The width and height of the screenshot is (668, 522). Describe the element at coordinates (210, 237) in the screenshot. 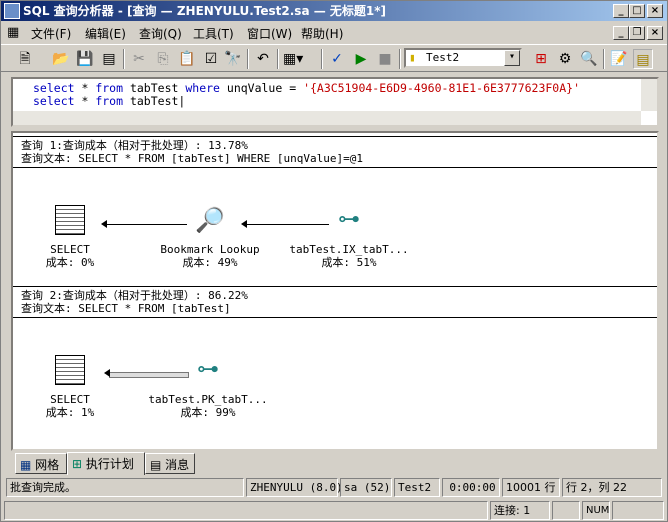

I see `plan-node-bookmark-lookup: 🔎 Bookmark Lookup 成本: 49%` at that location.